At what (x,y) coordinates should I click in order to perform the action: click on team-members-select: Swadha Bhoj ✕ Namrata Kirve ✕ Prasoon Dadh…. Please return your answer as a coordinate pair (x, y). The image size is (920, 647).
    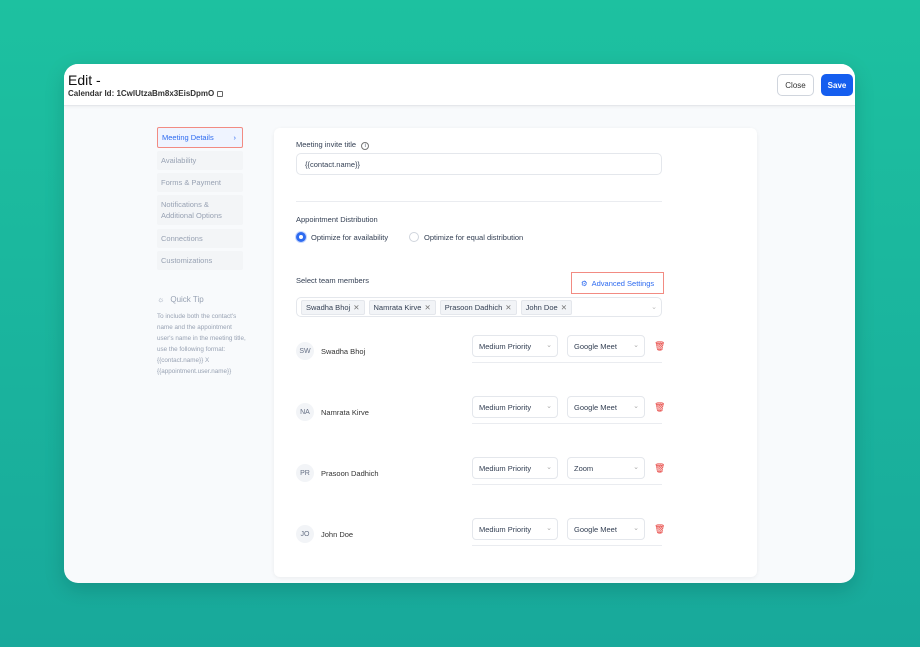
    Looking at the image, I should click on (479, 307).